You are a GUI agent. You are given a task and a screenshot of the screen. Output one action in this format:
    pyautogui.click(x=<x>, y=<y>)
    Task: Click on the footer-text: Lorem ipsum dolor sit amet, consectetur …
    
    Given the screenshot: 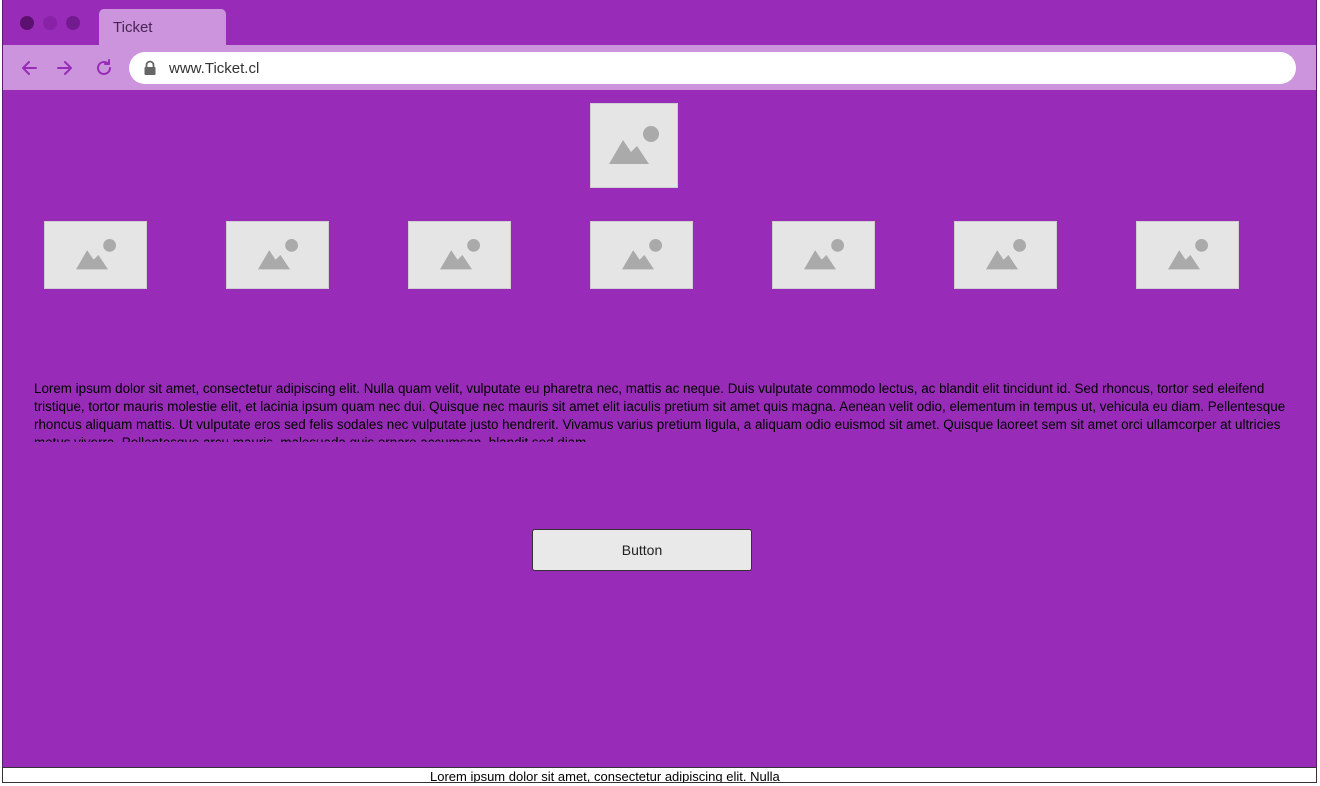 What is the action you would take?
    pyautogui.click(x=605, y=776)
    